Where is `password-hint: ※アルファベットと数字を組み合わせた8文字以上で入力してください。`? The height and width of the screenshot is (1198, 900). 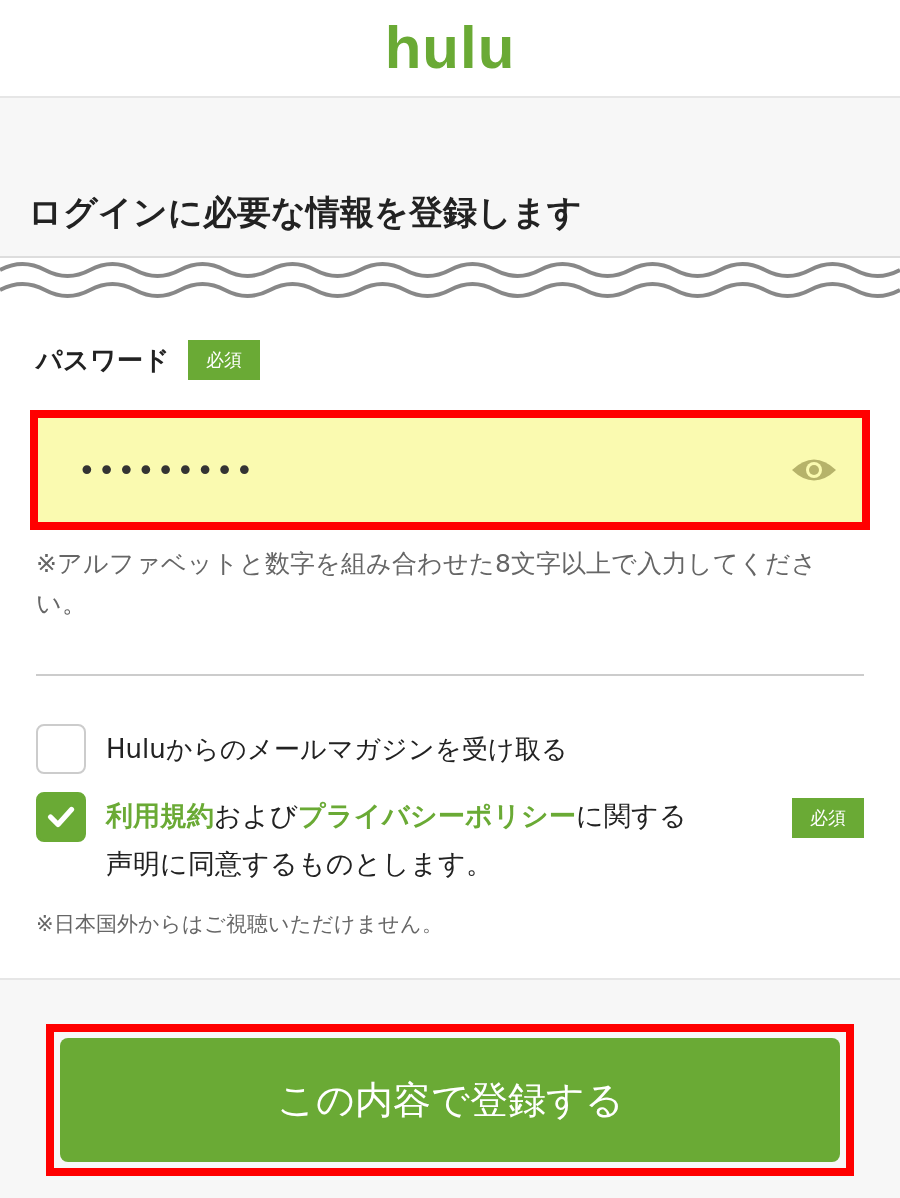
password-hint: ※アルファベットと数字を組み合わせた8文字以上で入力してください。 is located at coordinates (427, 584).